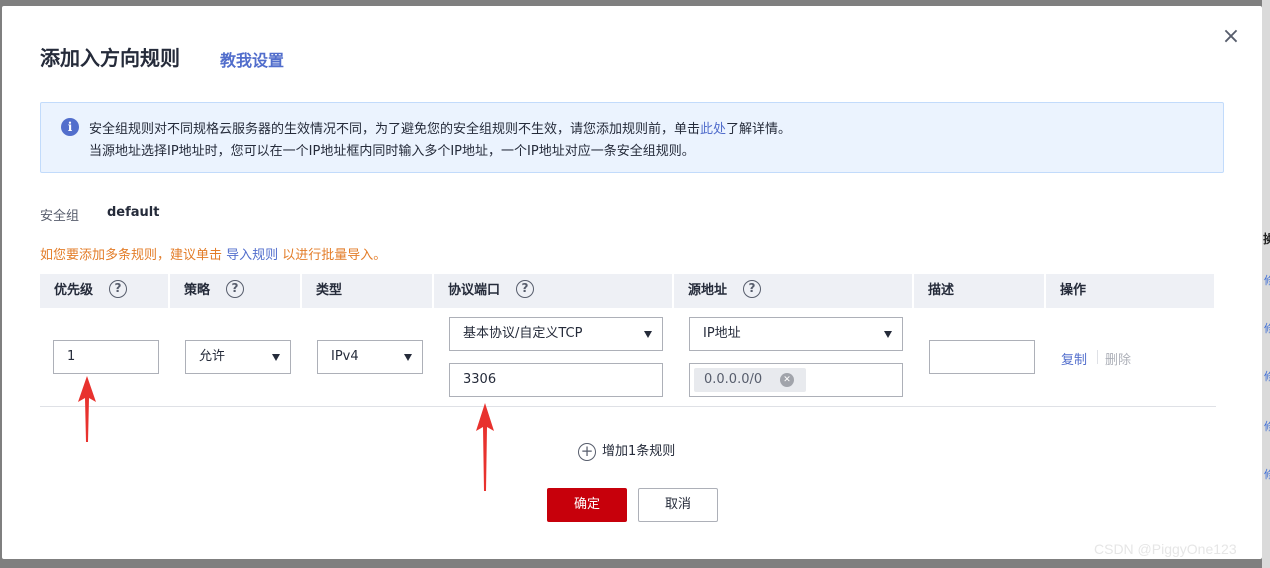 The width and height of the screenshot is (1270, 568). I want to click on dialog-title: 添加入方向规则, so click(110, 58).